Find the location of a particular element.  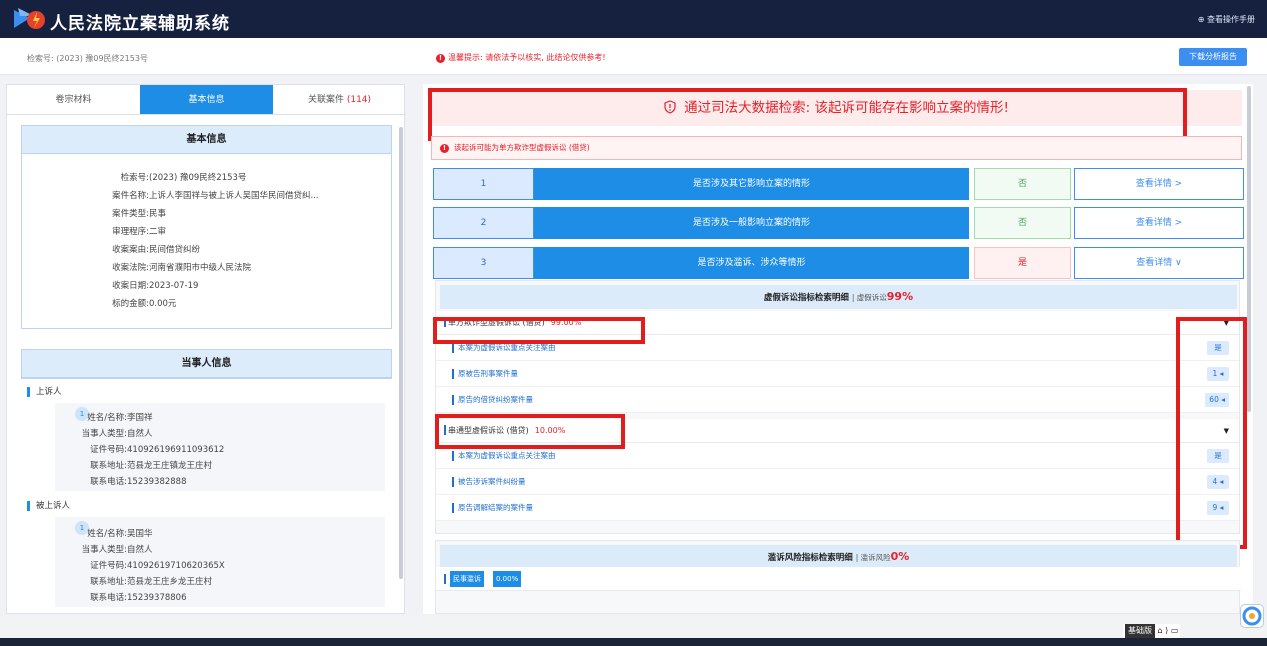

civil-abuse-chip: 民事滥诉 is located at coordinates (467, 579).